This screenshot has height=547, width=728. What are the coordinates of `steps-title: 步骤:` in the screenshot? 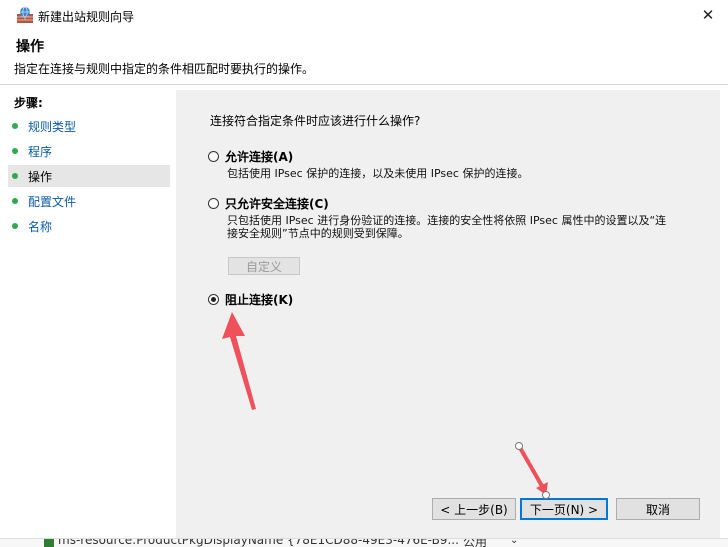 It's located at (28, 103).